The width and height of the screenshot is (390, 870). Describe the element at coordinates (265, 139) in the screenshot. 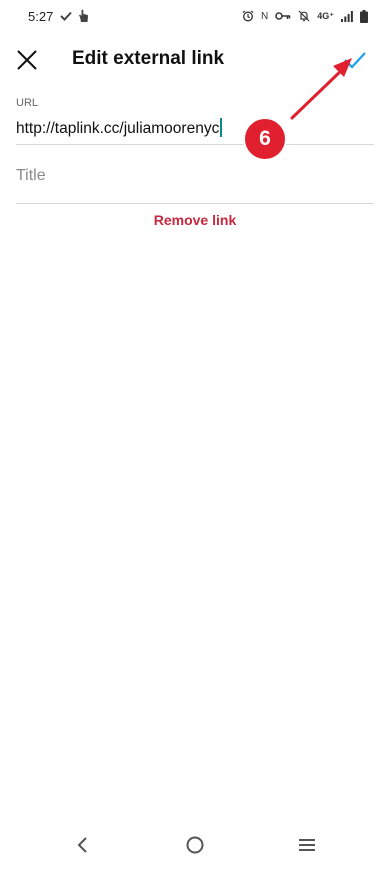

I see `step-badge: 6` at that location.